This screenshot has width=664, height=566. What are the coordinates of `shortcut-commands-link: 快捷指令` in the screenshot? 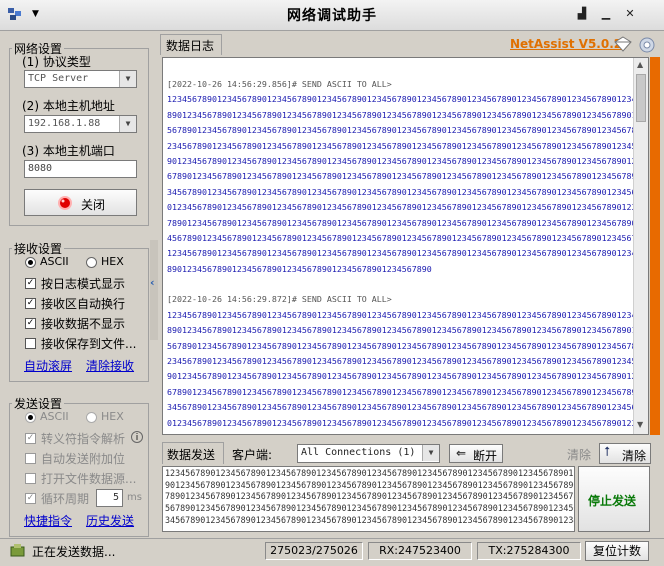 It's located at (48, 520).